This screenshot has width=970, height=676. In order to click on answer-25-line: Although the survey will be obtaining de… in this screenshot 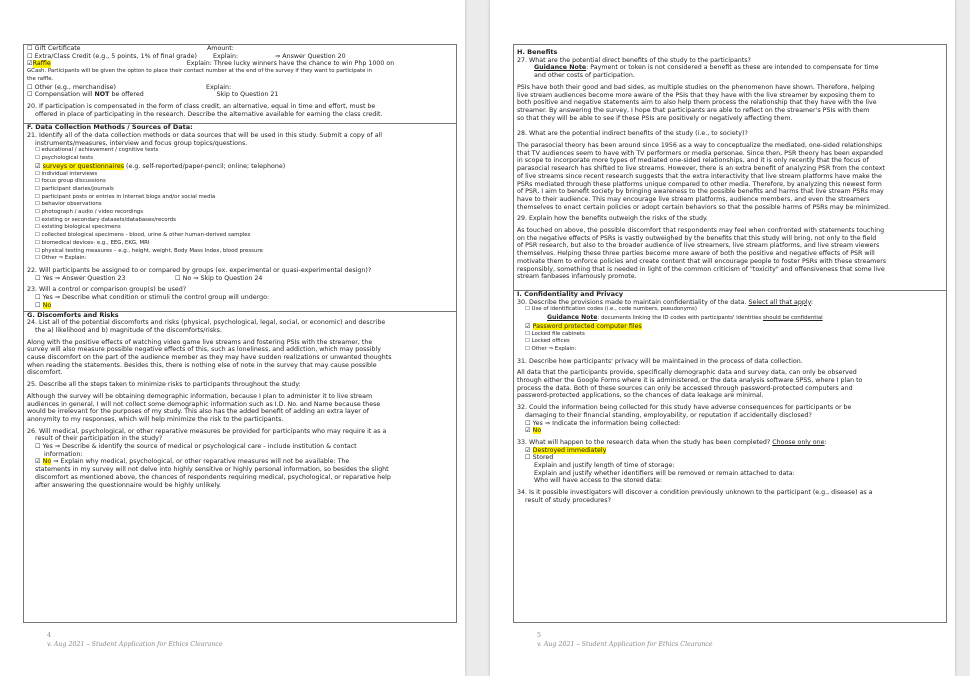, I will do `click(200, 396)`.